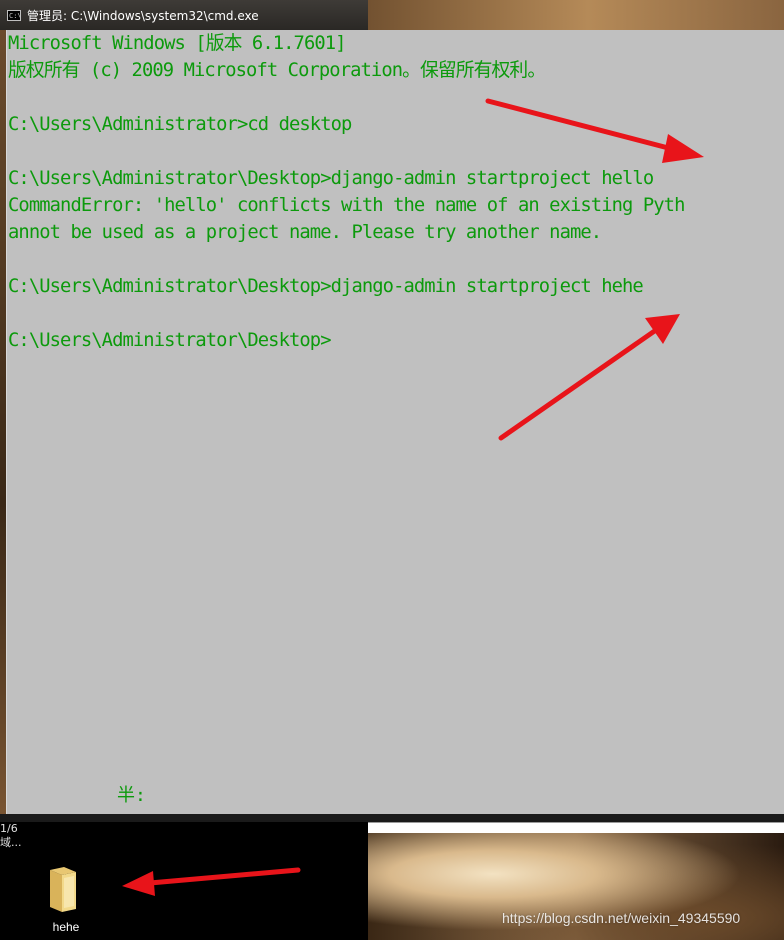  Describe the element at coordinates (14, 15) in the screenshot. I see `cmd-icon: C:\` at that location.